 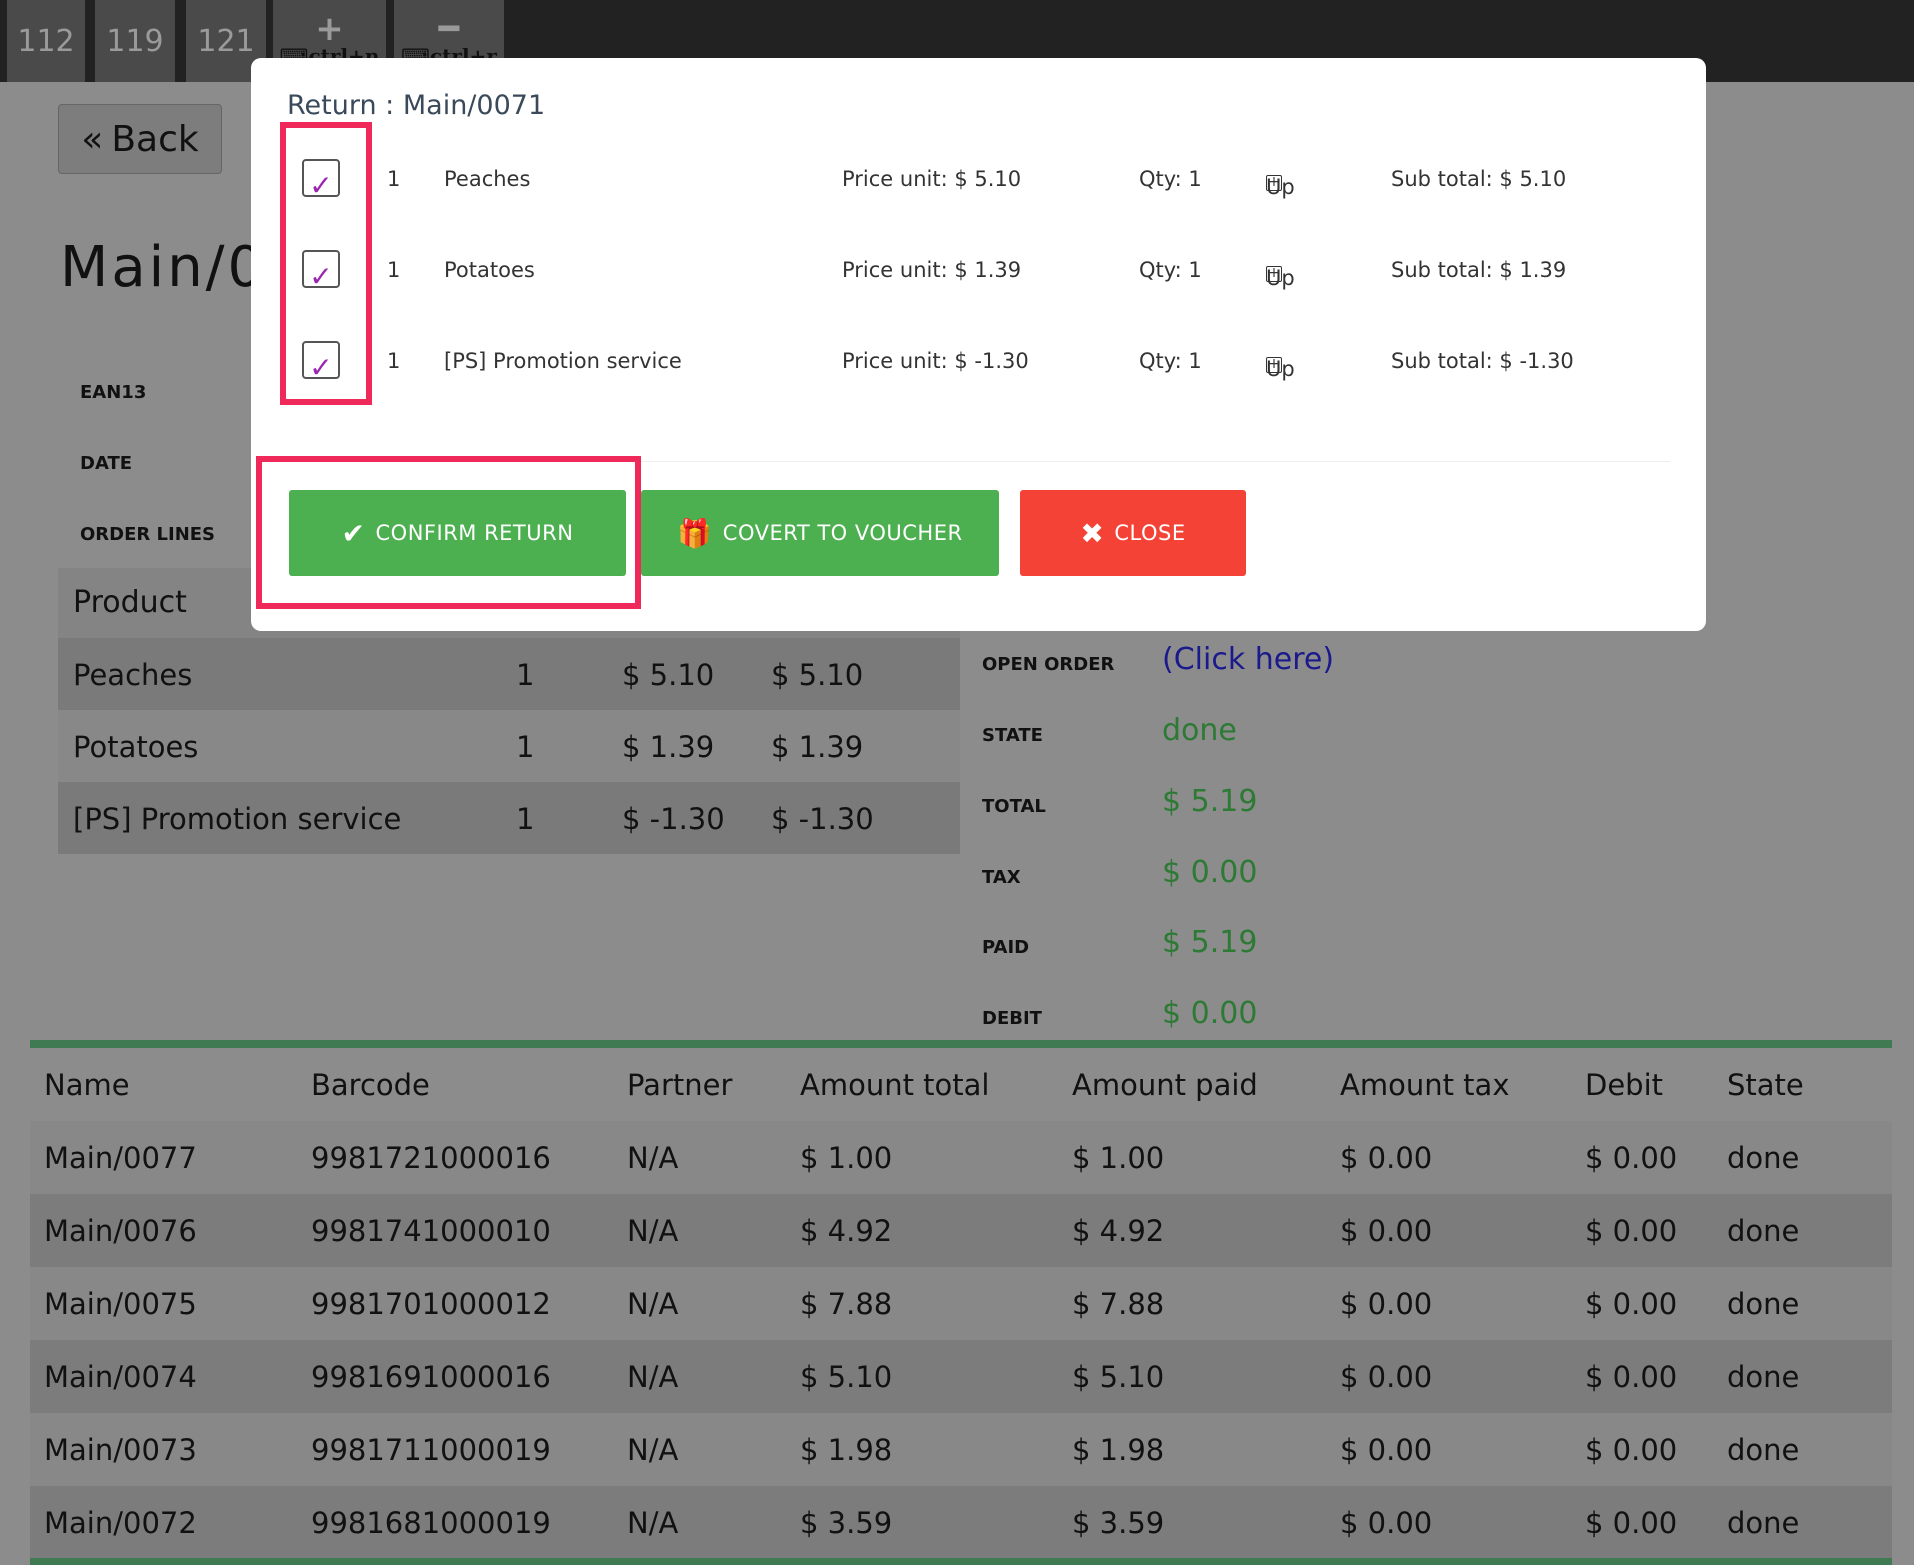 What do you see at coordinates (935, 361) in the screenshot?
I see `line-price: Price unit: $ -1.30` at bounding box center [935, 361].